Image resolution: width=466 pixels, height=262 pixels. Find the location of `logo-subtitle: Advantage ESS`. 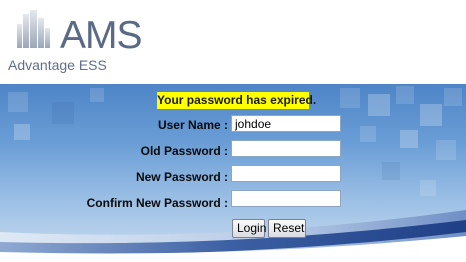

logo-subtitle: Advantage ESS is located at coordinates (57, 65).